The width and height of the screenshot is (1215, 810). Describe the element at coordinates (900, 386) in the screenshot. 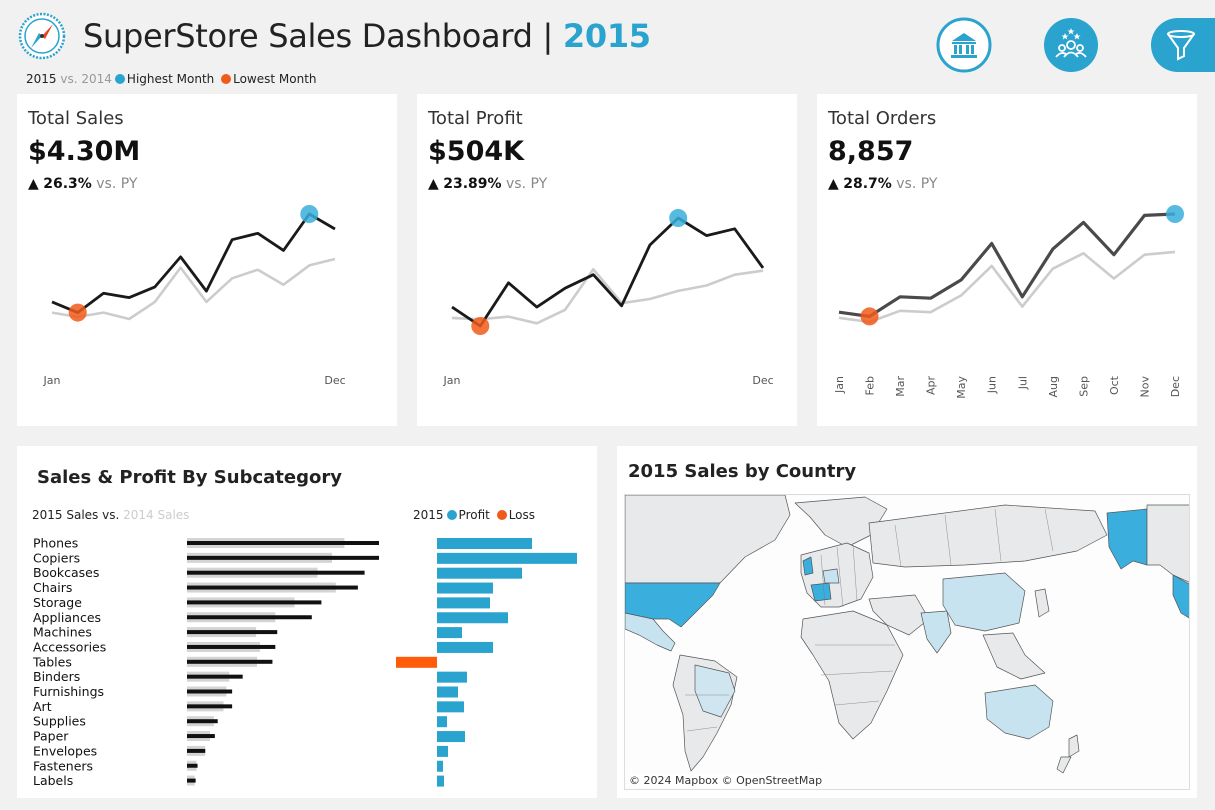

I see `x-axis-label: Mar` at that location.